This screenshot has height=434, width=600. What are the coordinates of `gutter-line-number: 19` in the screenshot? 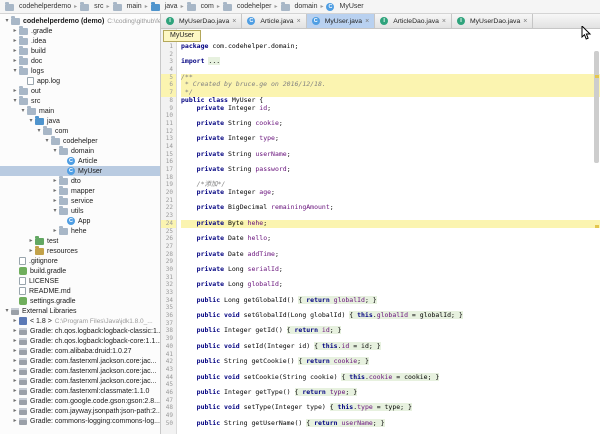 It's located at (168, 185).